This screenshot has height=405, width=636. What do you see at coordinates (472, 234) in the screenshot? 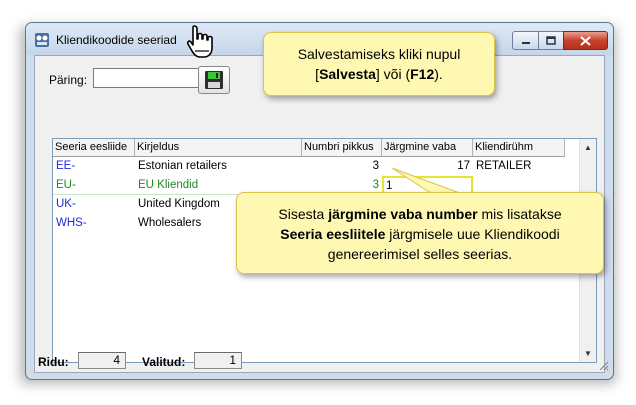
I see `next-callout-text: järgmisele uue Kliendikoodi` at bounding box center [472, 234].